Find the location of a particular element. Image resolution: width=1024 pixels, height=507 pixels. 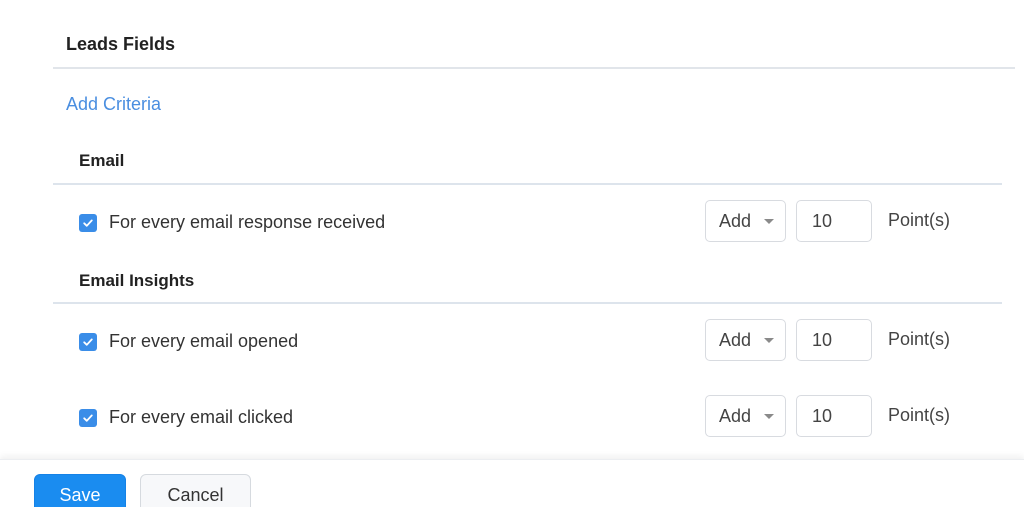

rule-row: For every email clicked Add Point(s) is located at coordinates (512, 417).